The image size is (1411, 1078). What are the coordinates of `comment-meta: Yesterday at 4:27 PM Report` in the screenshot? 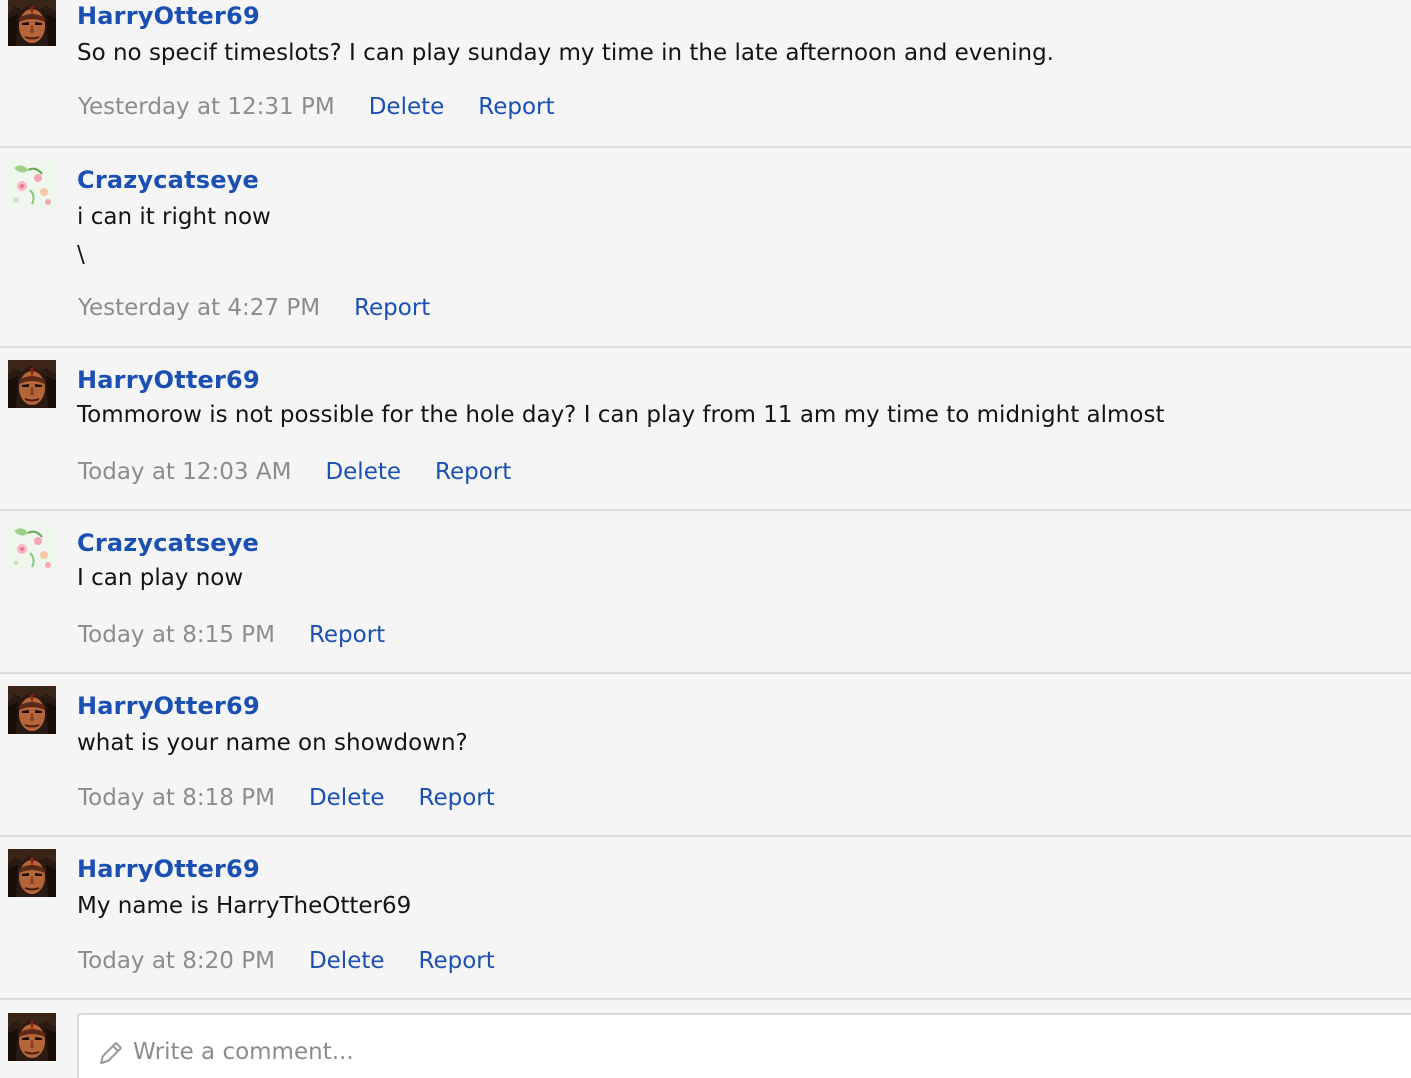 It's located at (271, 308).